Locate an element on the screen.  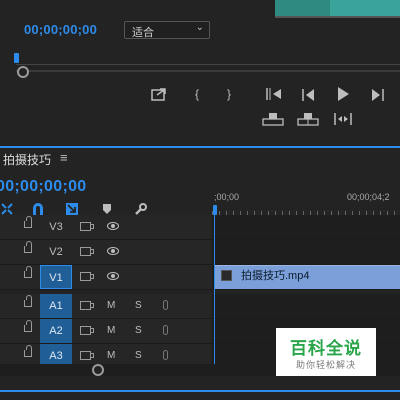
monitor-zoom-handle is located at coordinates (23, 72).